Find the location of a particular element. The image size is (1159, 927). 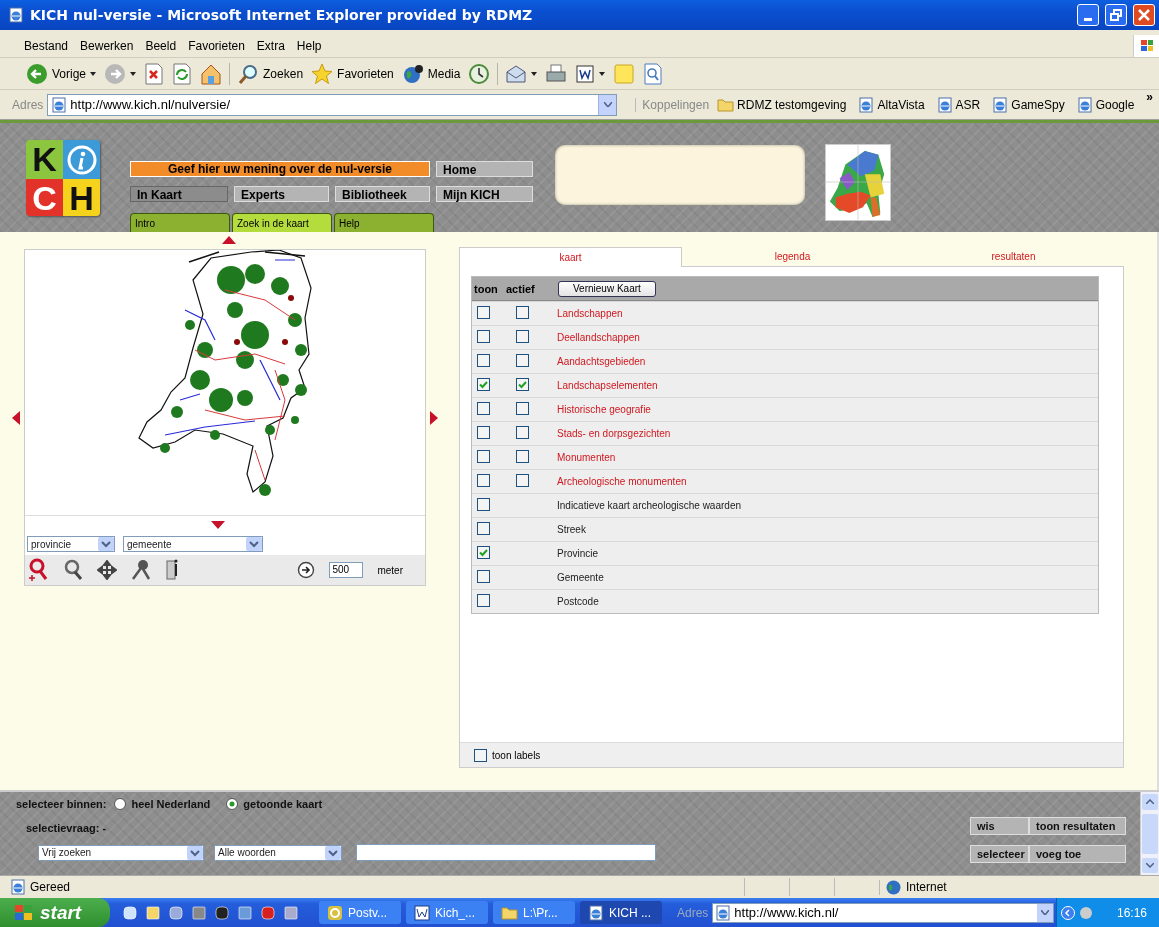

feedback-banner-link: Geef hier uw mening over de nul-versie is located at coordinates (280, 169).